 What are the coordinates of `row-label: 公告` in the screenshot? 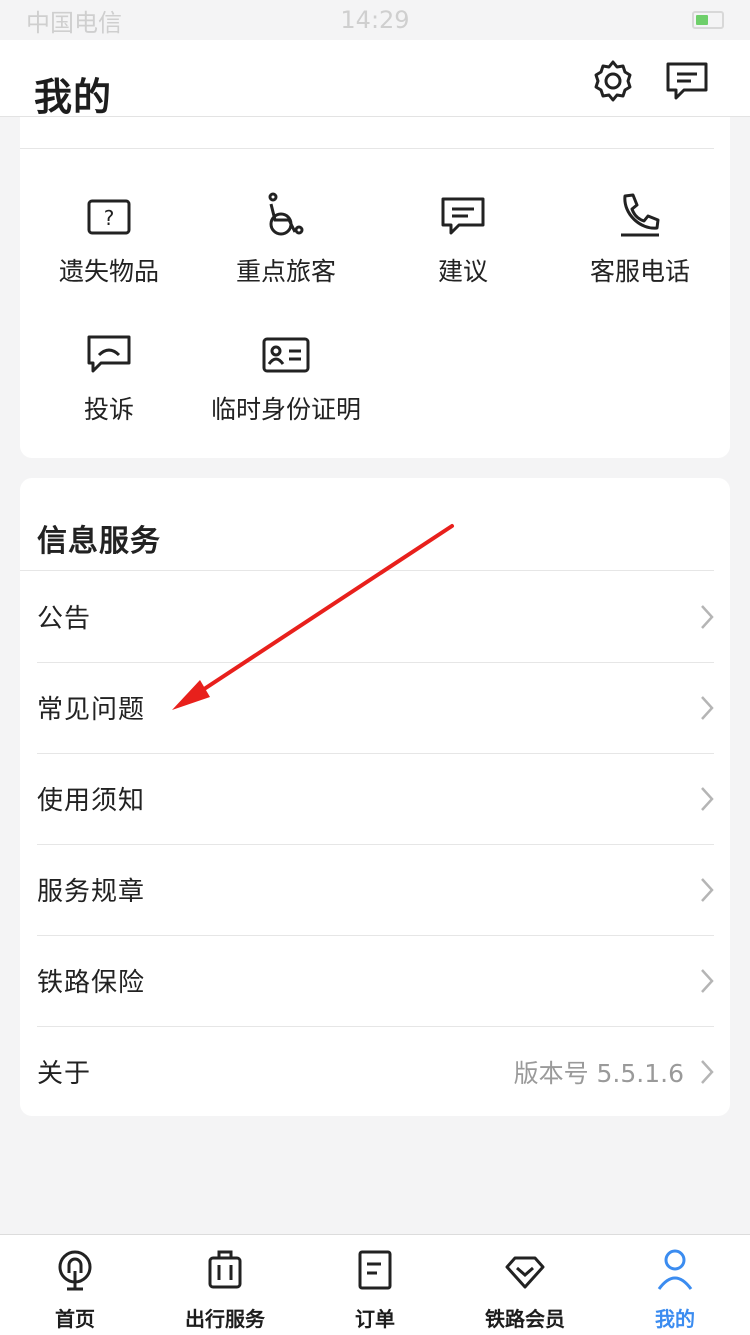 It's located at (64, 619).